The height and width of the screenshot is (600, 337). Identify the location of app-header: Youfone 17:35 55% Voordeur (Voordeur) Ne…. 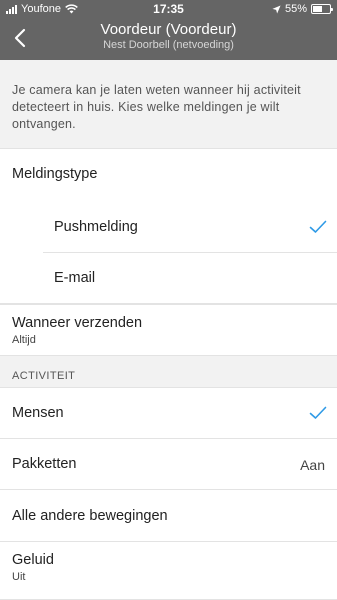
(168, 30).